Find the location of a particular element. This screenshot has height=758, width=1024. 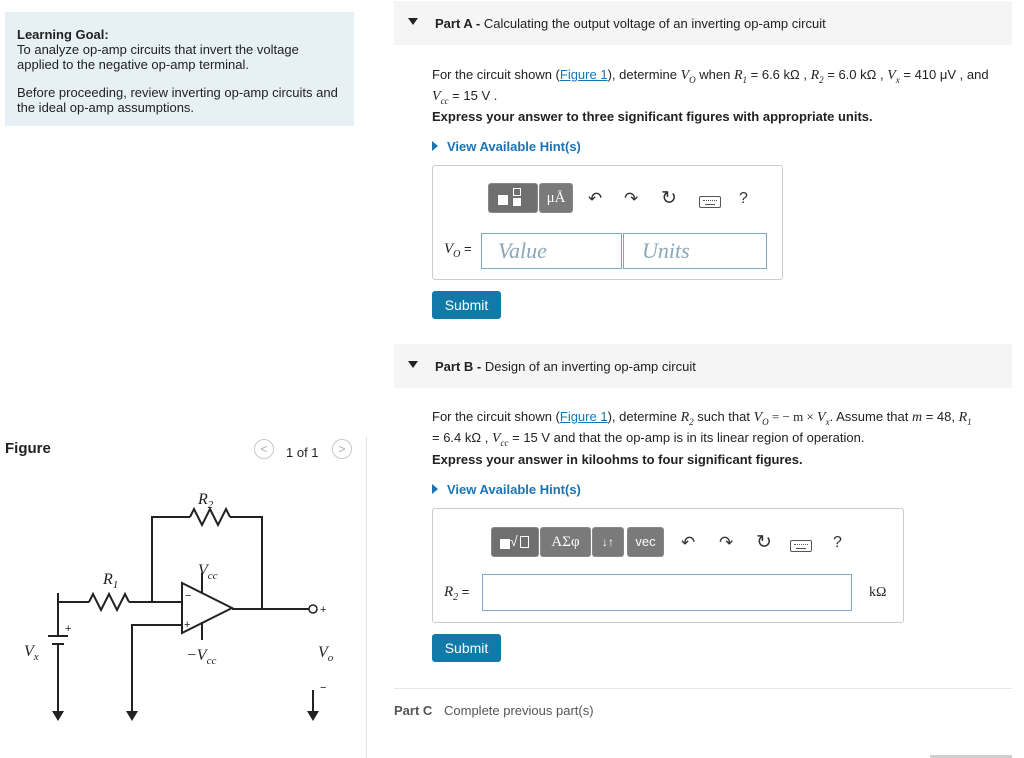

ground-arrow-source is located at coordinates (58, 716).